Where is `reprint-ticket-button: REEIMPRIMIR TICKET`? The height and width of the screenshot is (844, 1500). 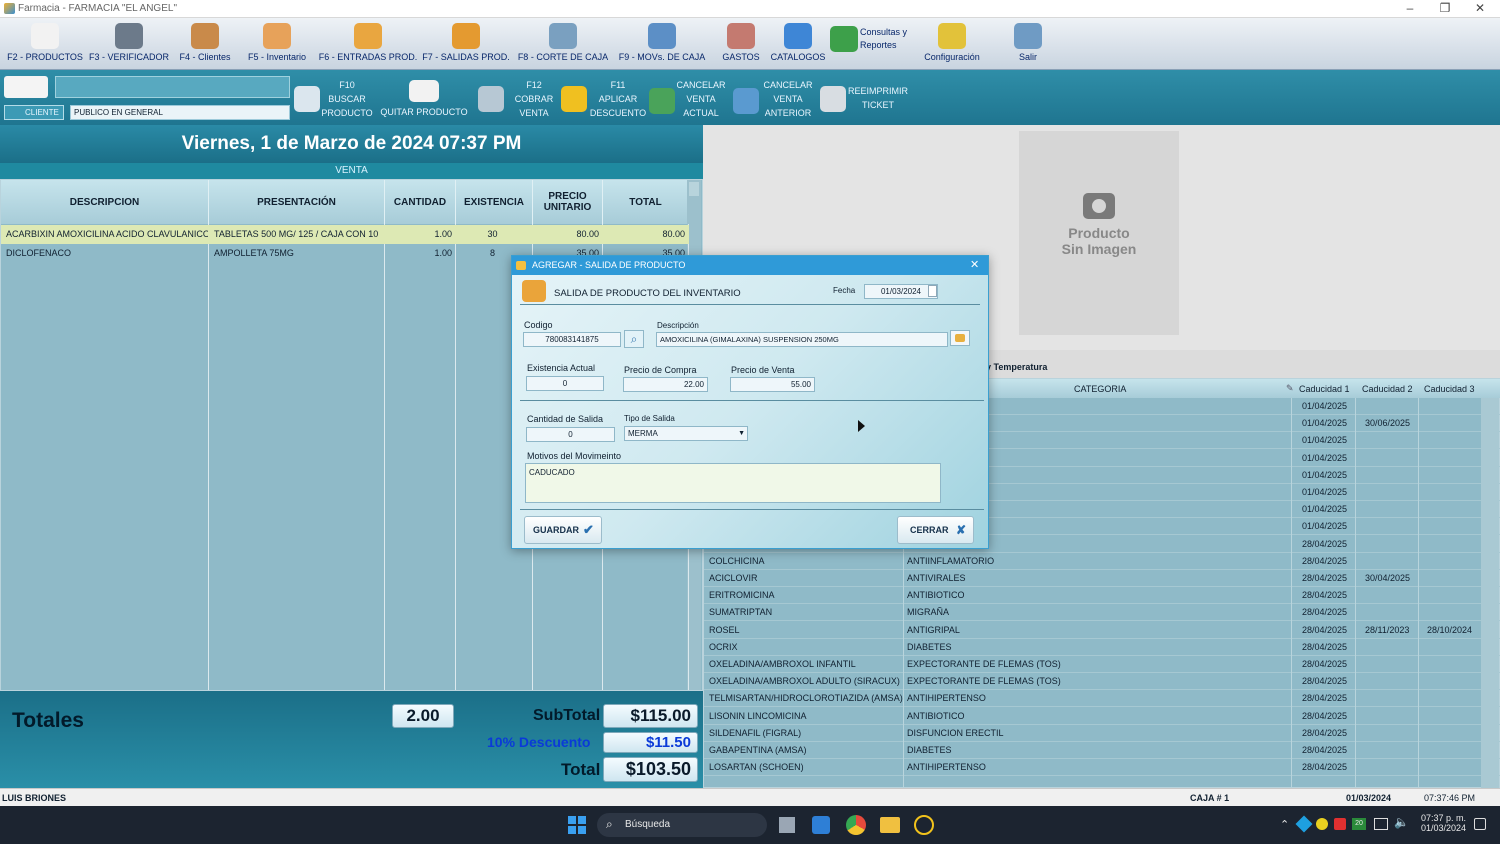
reprint-ticket-button: REEIMPRIMIR TICKET is located at coordinates (864, 102).